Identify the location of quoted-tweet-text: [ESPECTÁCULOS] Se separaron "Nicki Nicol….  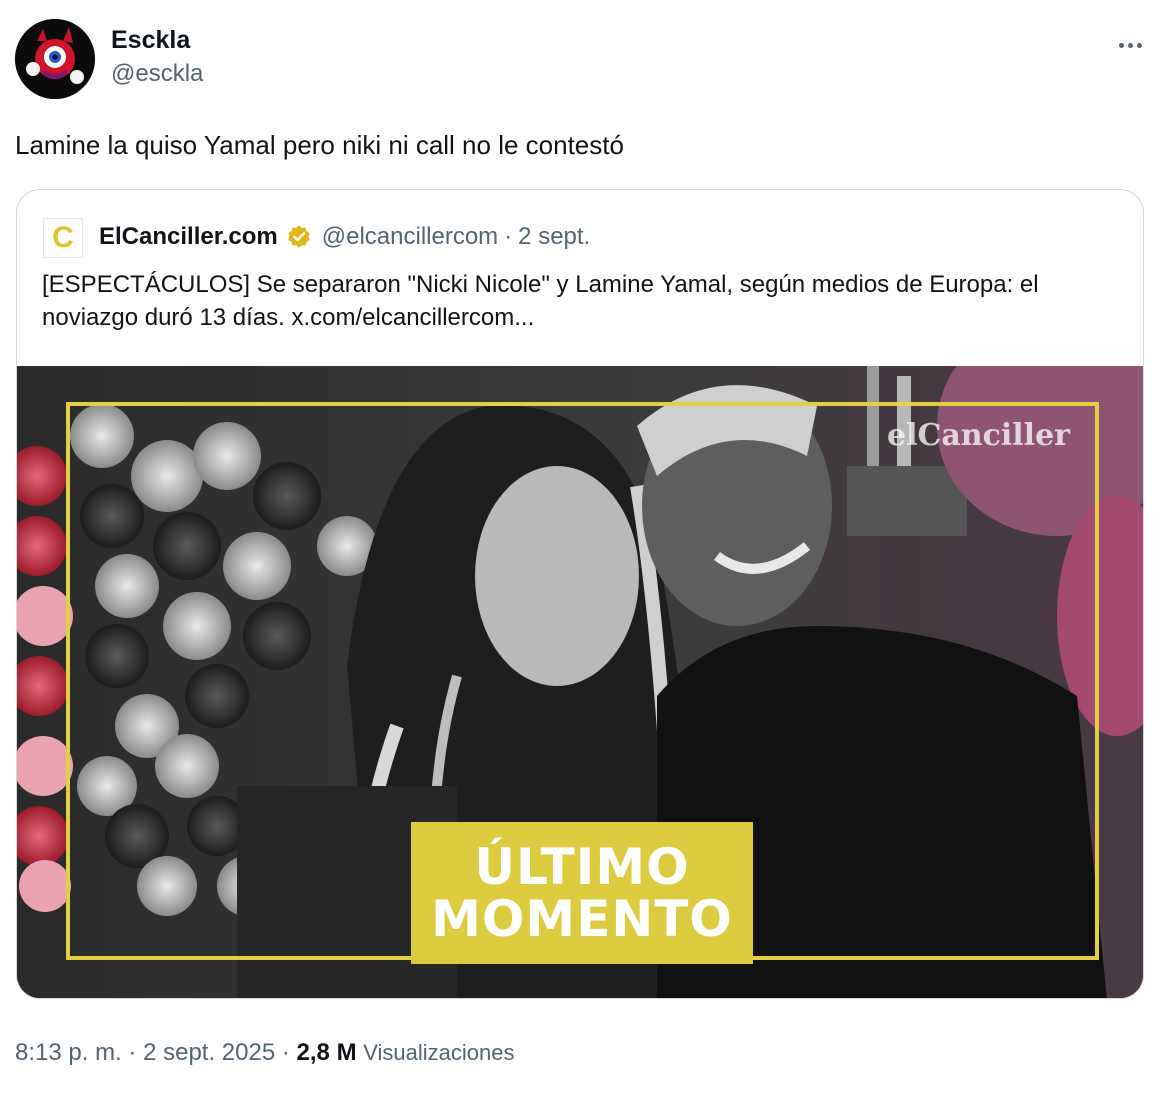
(540, 301).